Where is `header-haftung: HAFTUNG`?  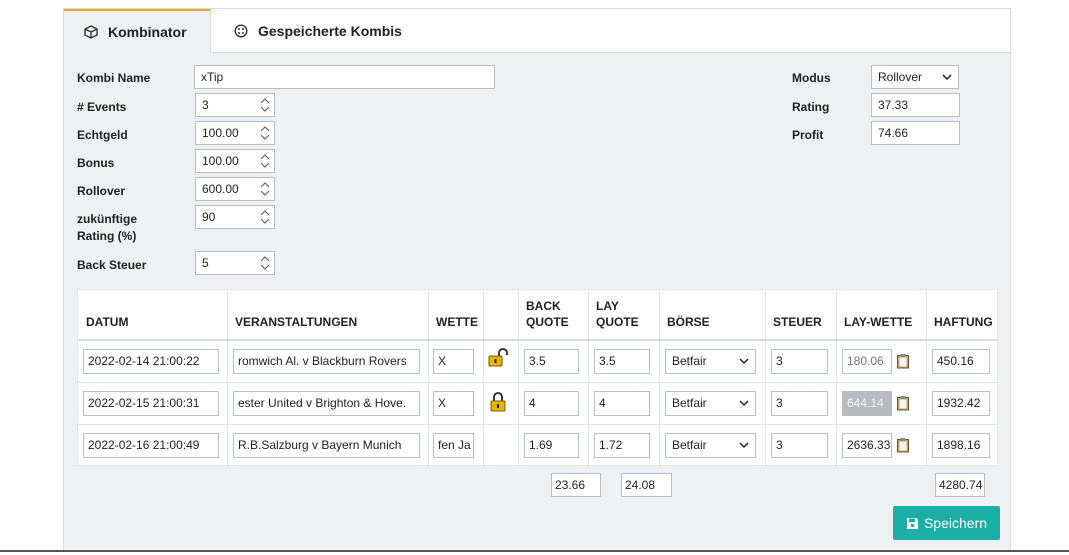
header-haftung: HAFTUNG is located at coordinates (963, 322).